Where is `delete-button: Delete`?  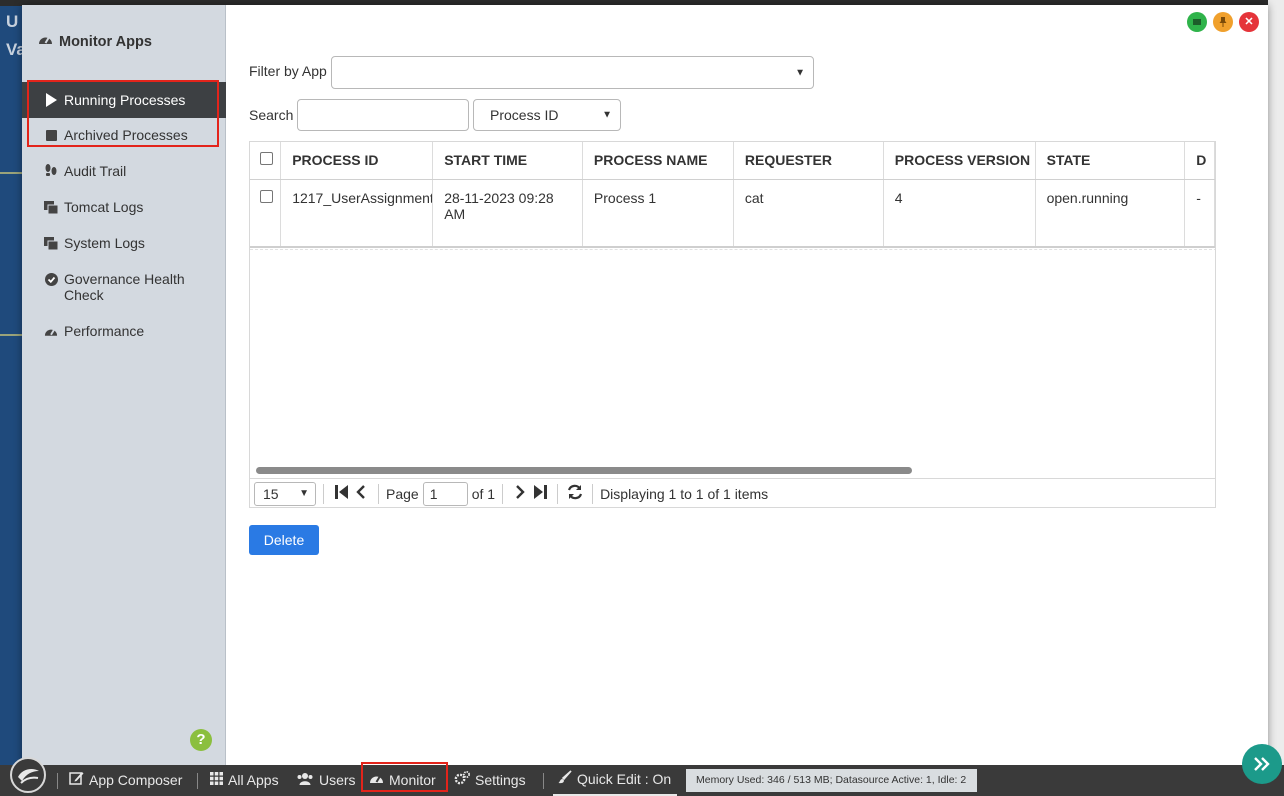
delete-button: Delete is located at coordinates (284, 540).